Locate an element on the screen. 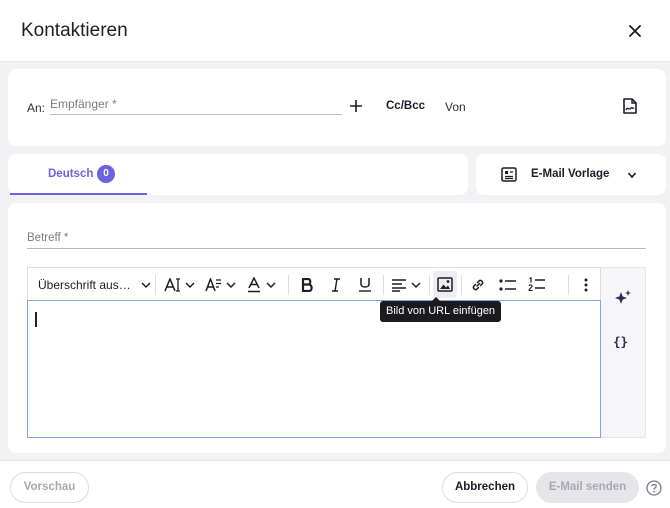 This screenshot has height=508, width=670. link-icon is located at coordinates (478, 284).